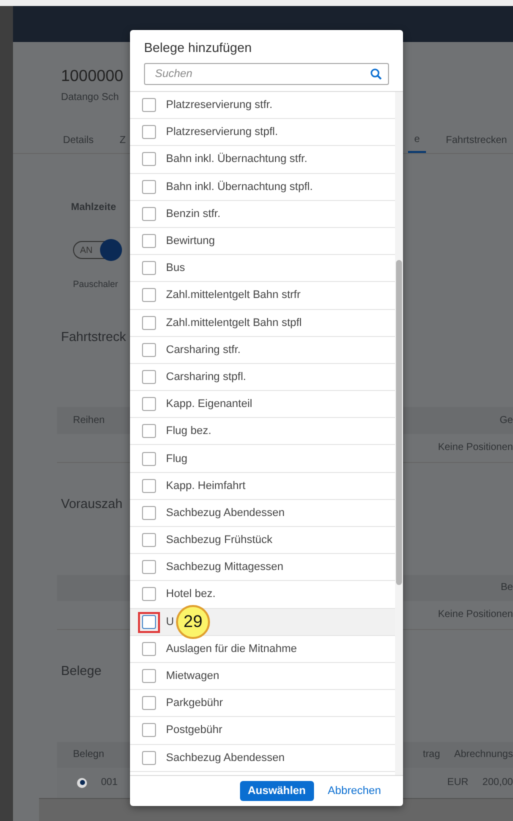 The height and width of the screenshot is (821, 513). Describe the element at coordinates (231, 648) in the screenshot. I see `item-label: Auslagen für die Mitnahme` at that location.